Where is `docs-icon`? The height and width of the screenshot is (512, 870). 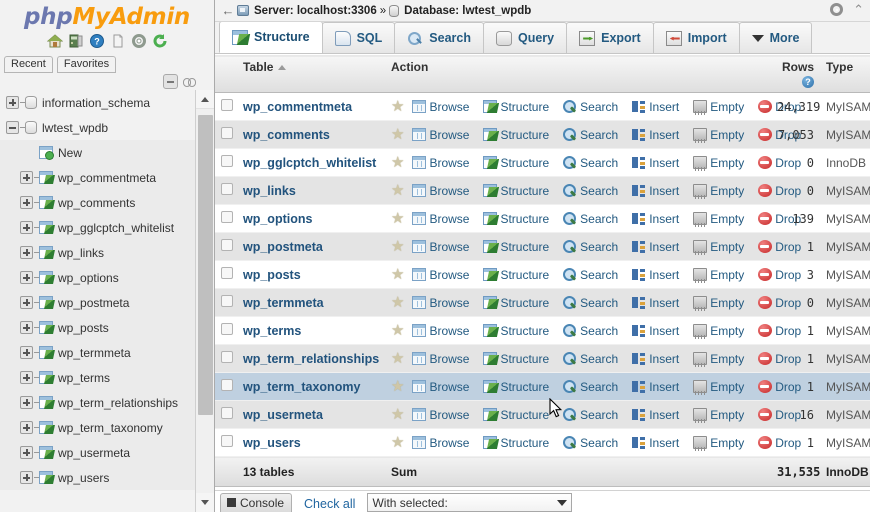 docs-icon is located at coordinates (118, 41).